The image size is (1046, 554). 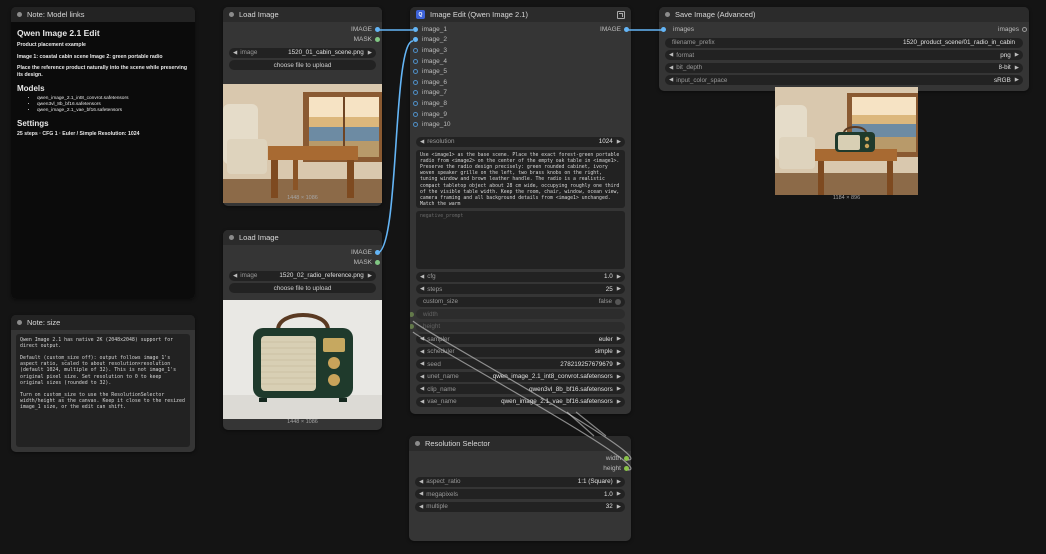 What do you see at coordinates (302, 275) in the screenshot?
I see `image-select: ◀ image 1520_02_radio_reference.png ▶` at bounding box center [302, 275].